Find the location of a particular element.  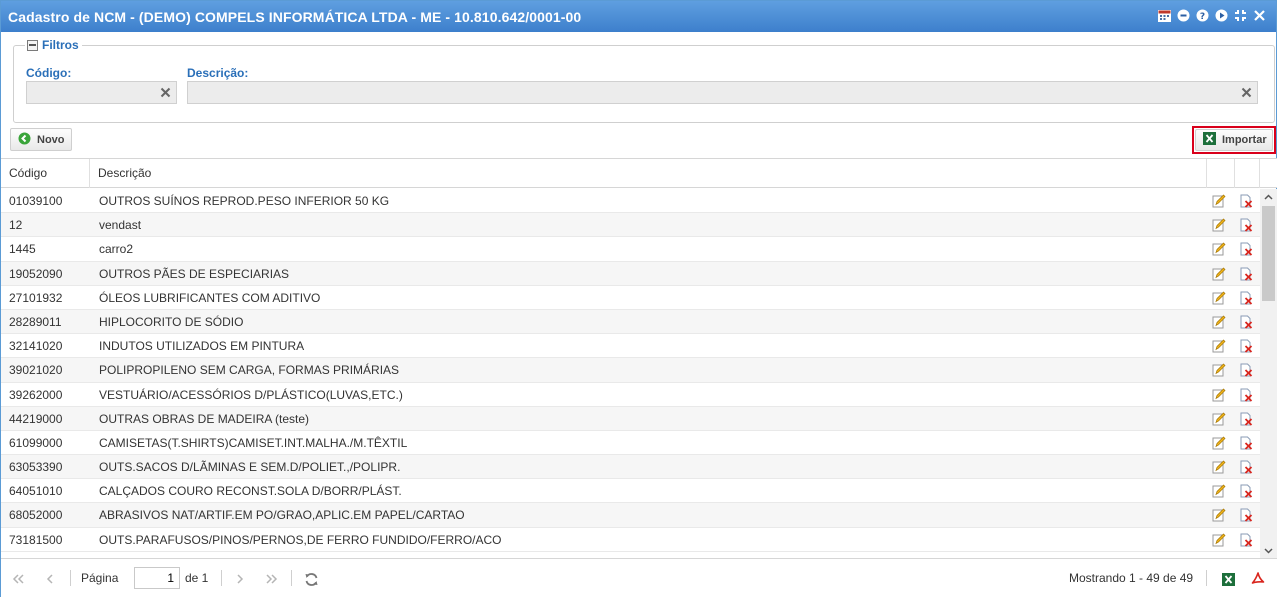

novo-button: Novo is located at coordinates (41, 139).